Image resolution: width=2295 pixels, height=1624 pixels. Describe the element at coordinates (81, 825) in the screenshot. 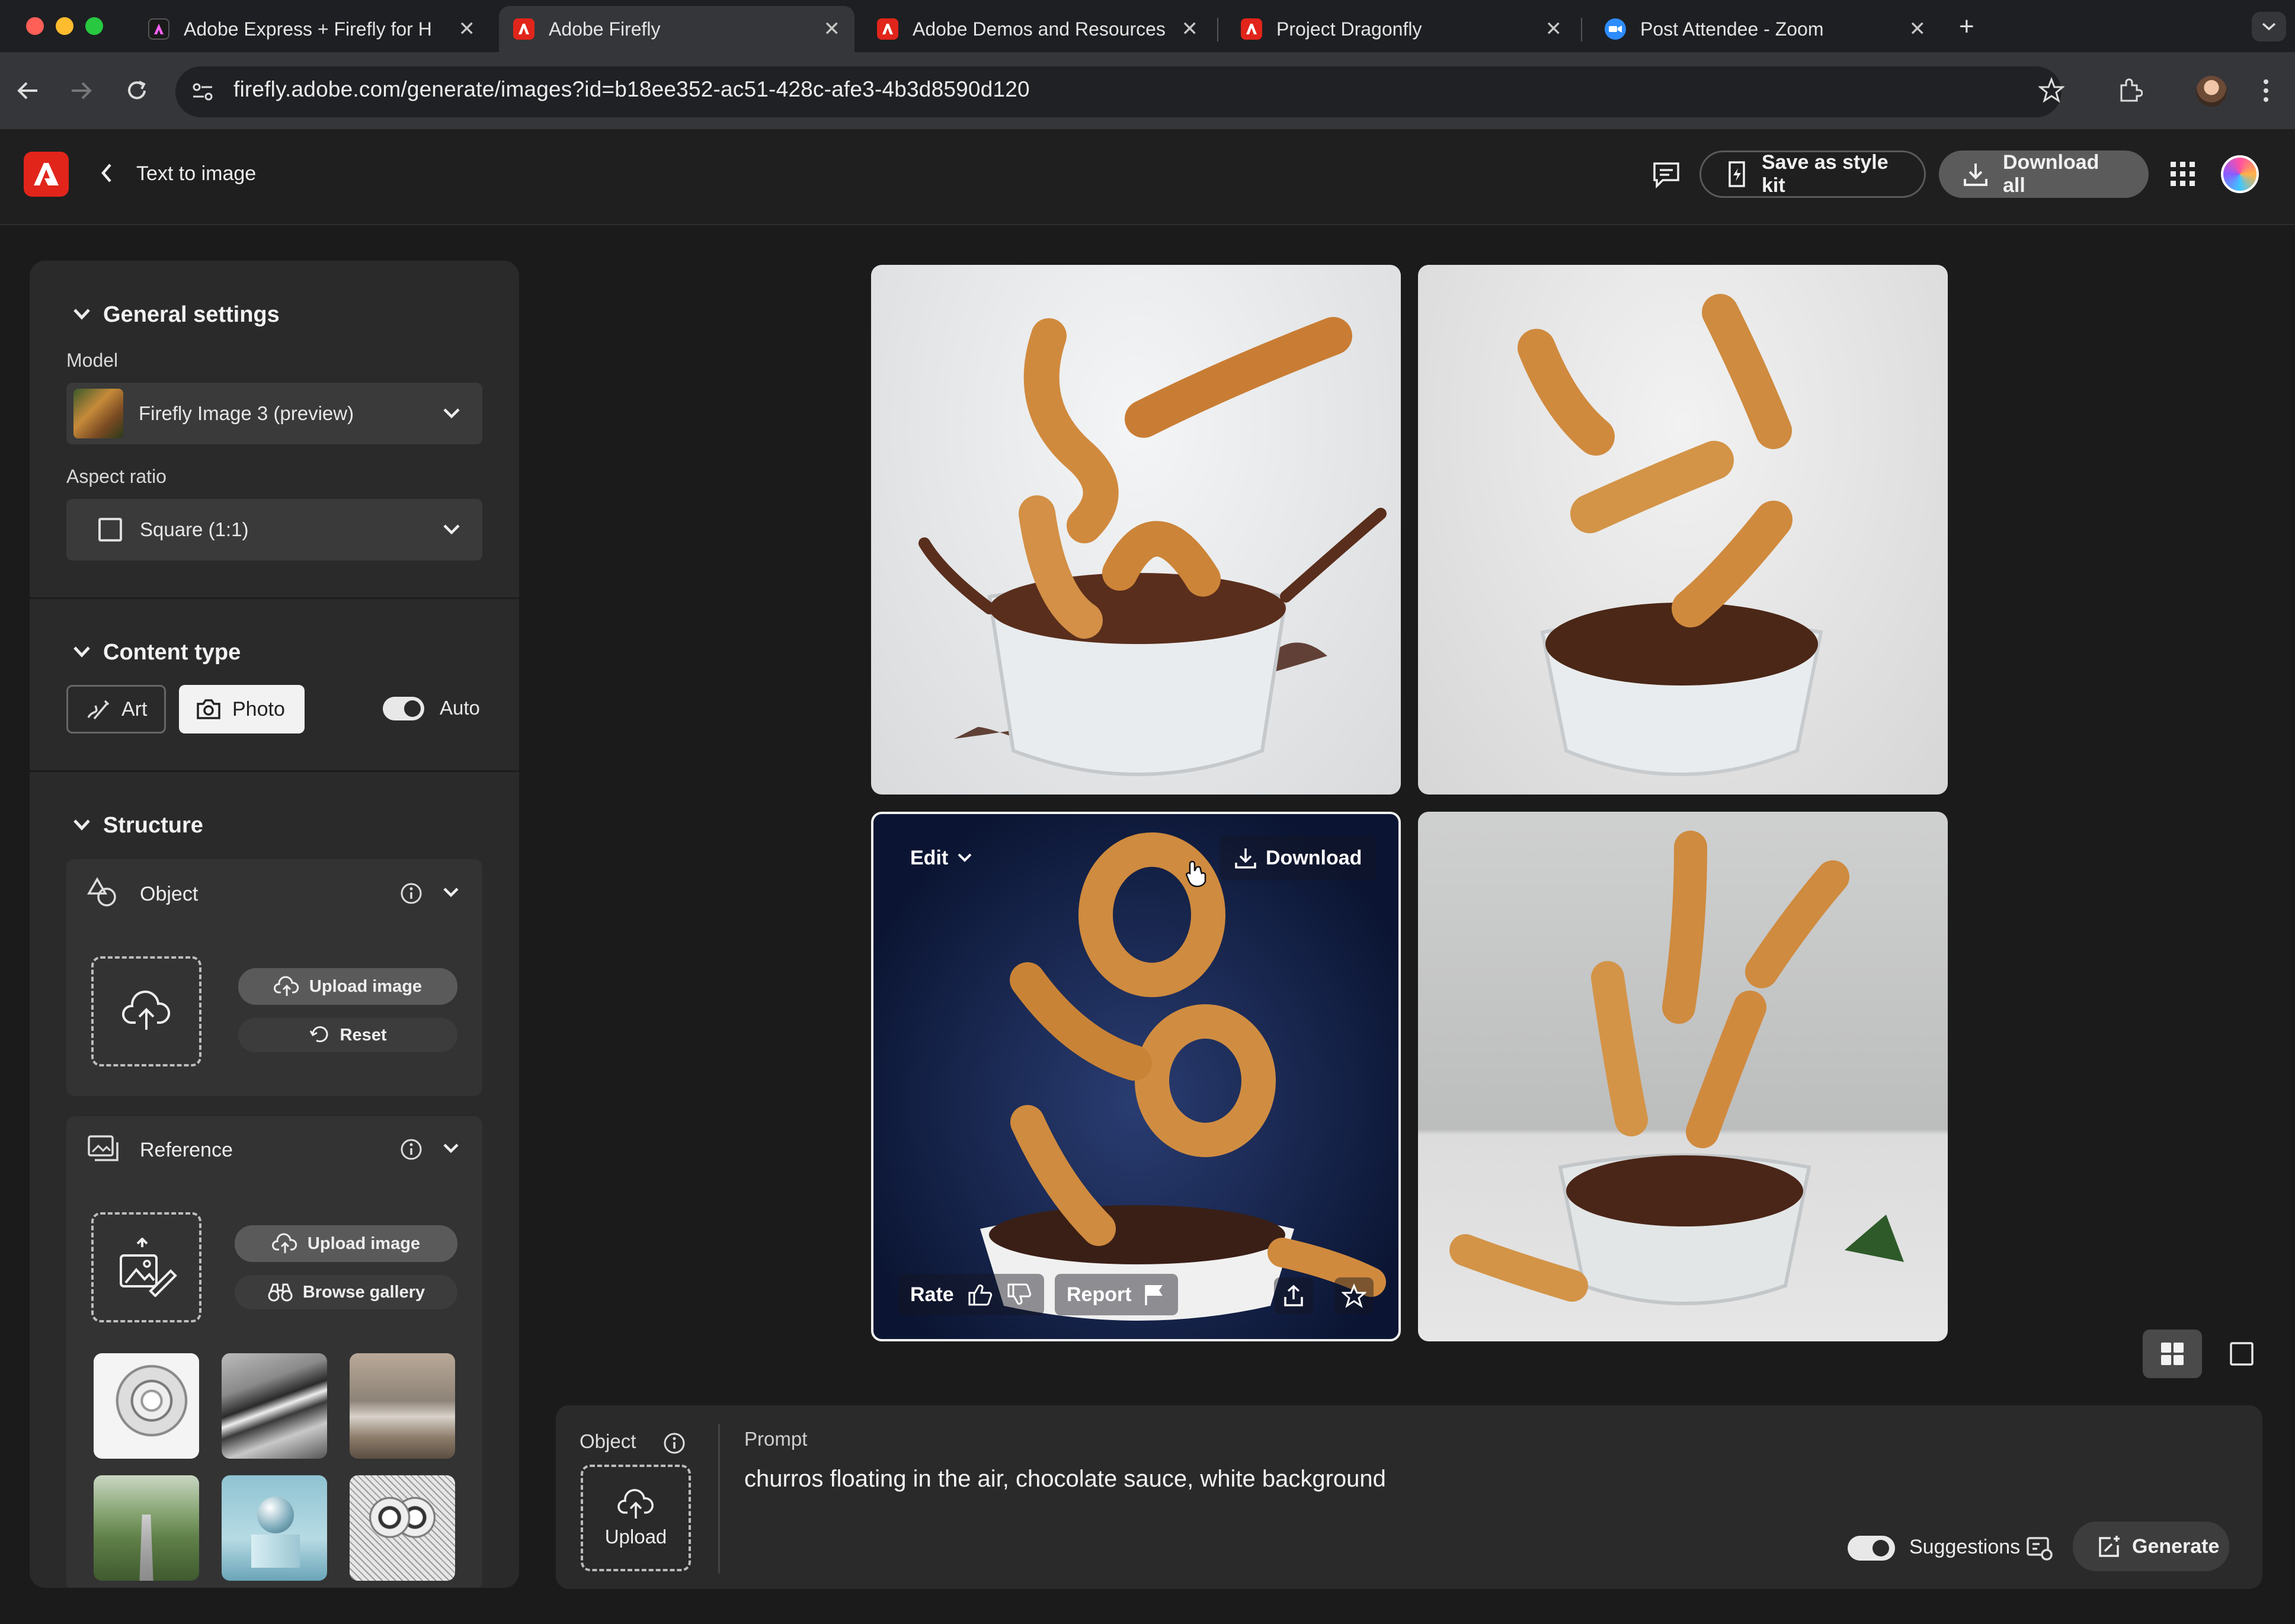

I see `structure-chevron-icon` at that location.